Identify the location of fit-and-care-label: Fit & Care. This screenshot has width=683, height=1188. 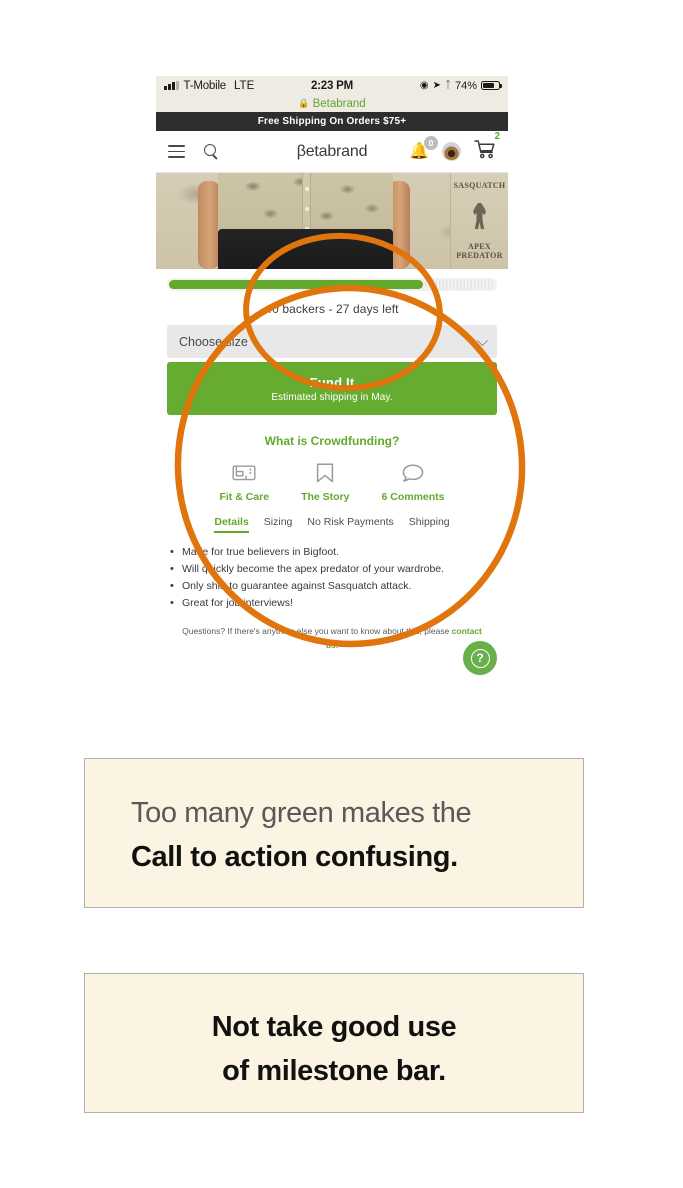
(244, 497).